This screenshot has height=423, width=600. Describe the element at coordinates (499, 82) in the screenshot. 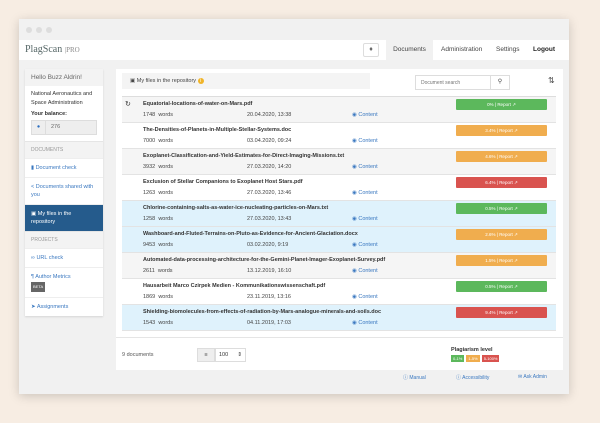

I see `search-icon: ⚲` at that location.